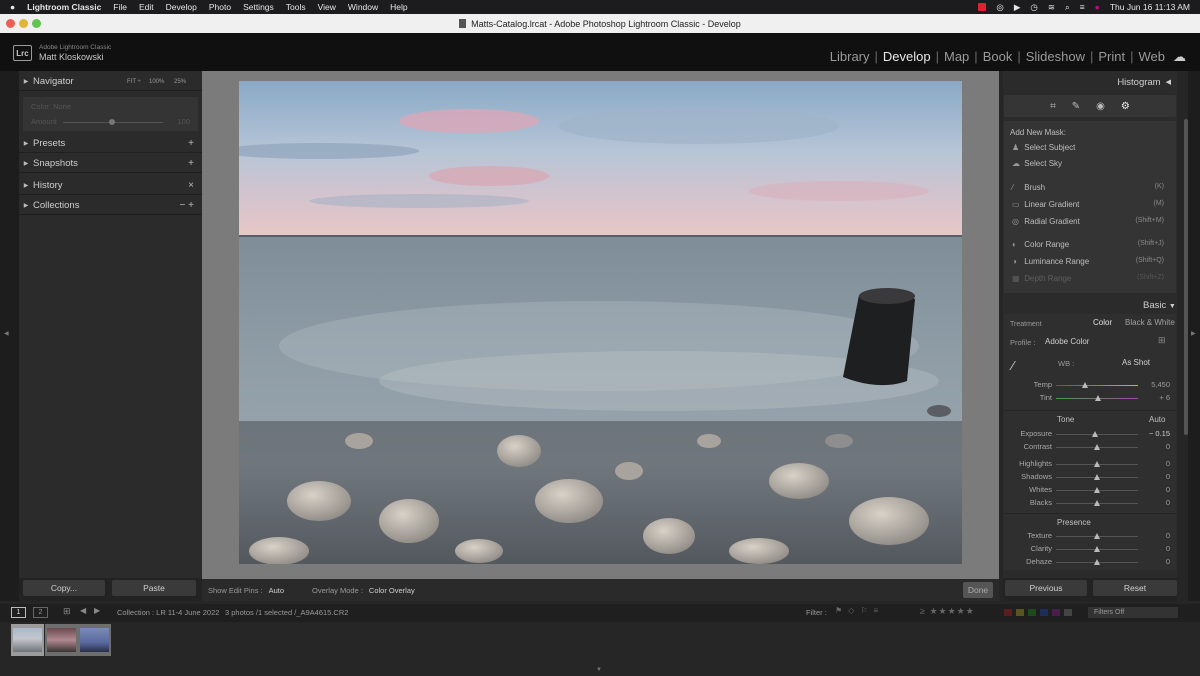 The image size is (1200, 676). What do you see at coordinates (1046, 588) in the screenshot?
I see `previous-button: Previous` at bounding box center [1046, 588].